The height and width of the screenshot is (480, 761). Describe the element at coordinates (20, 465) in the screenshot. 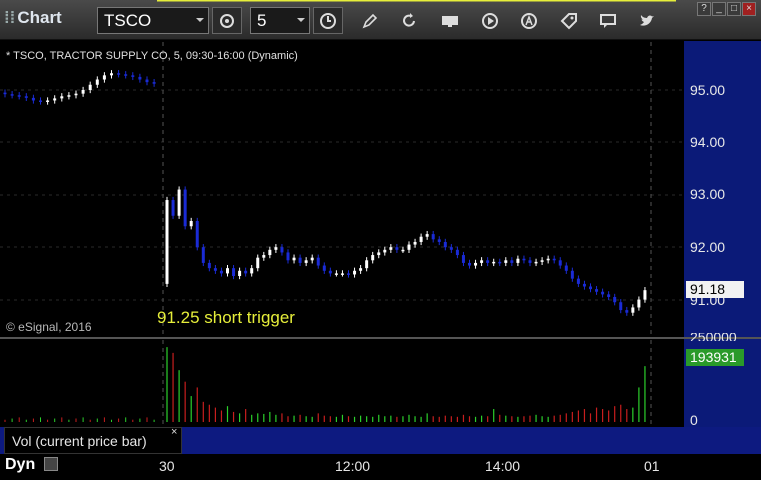

I see `dynamic-mode-label: Dyn` at that location.